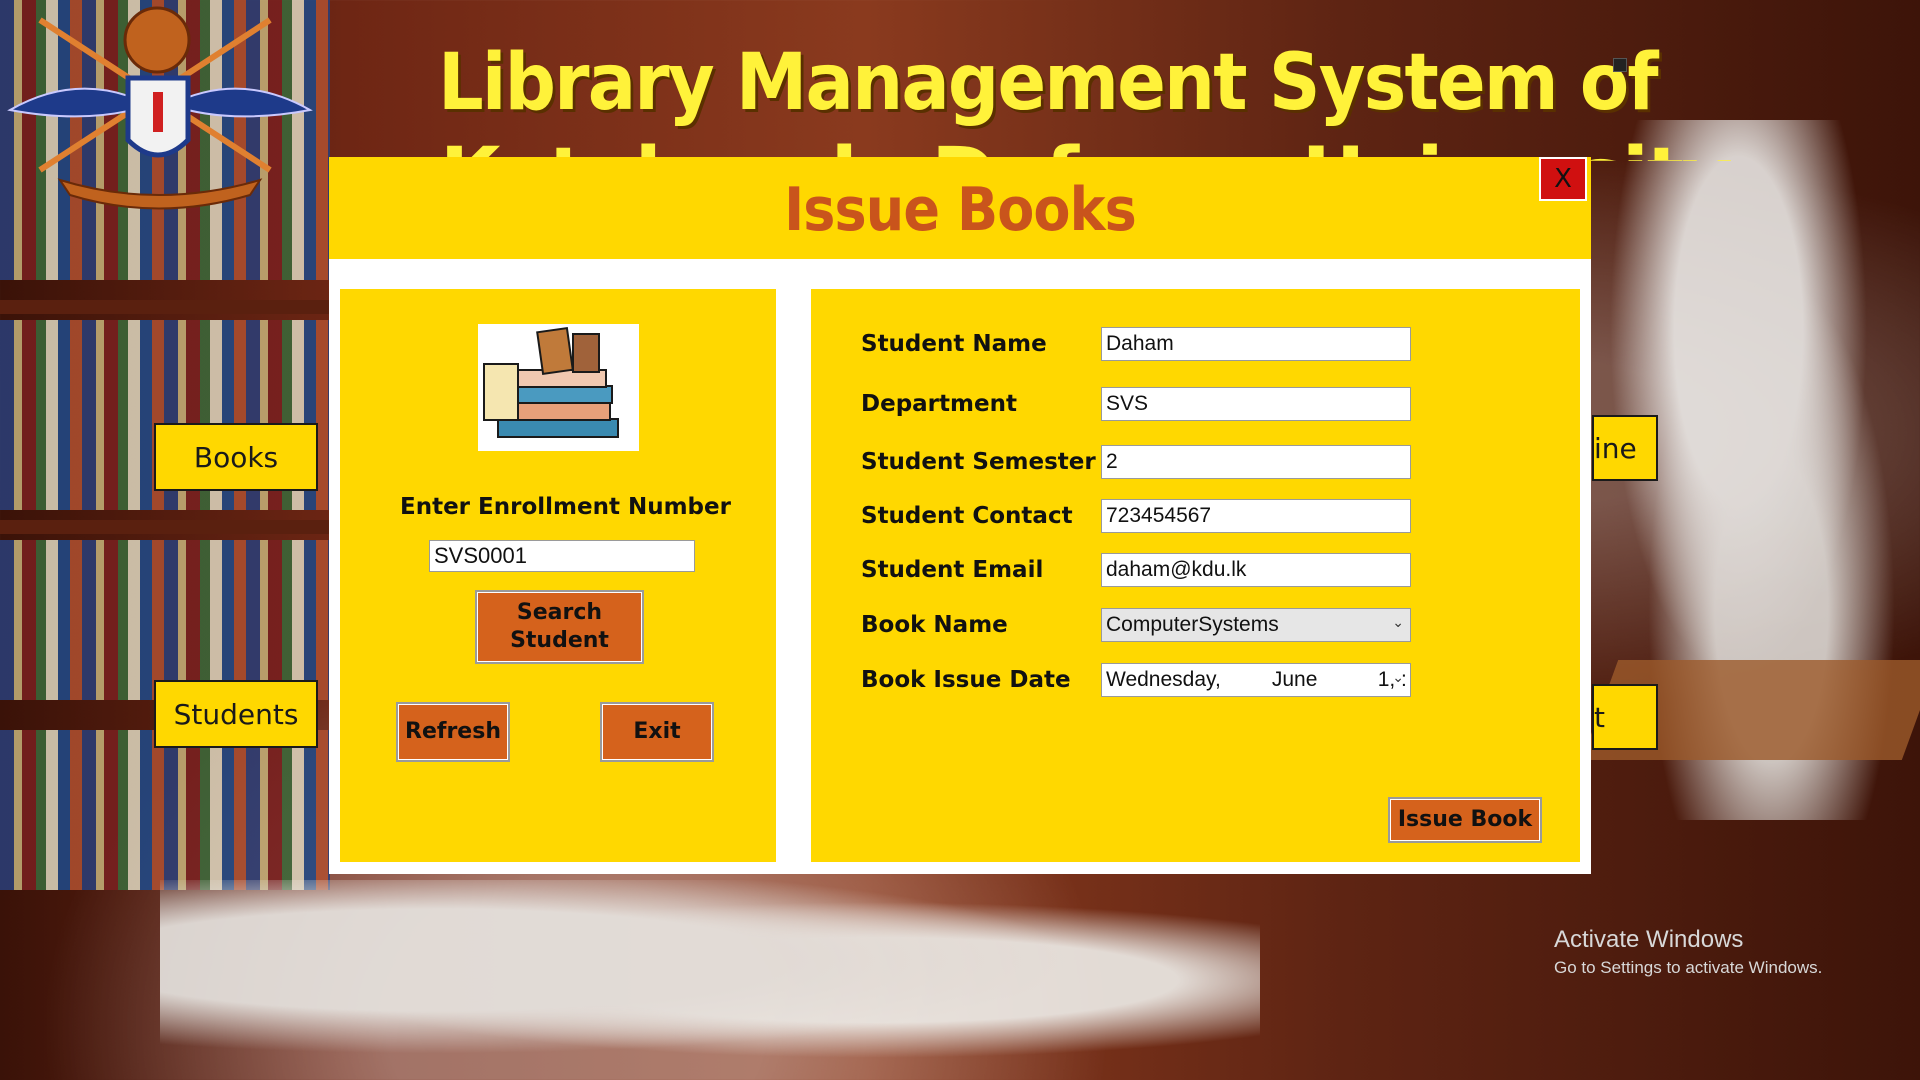 The height and width of the screenshot is (1080, 1920). I want to click on books-button-label: Books, so click(236, 457).